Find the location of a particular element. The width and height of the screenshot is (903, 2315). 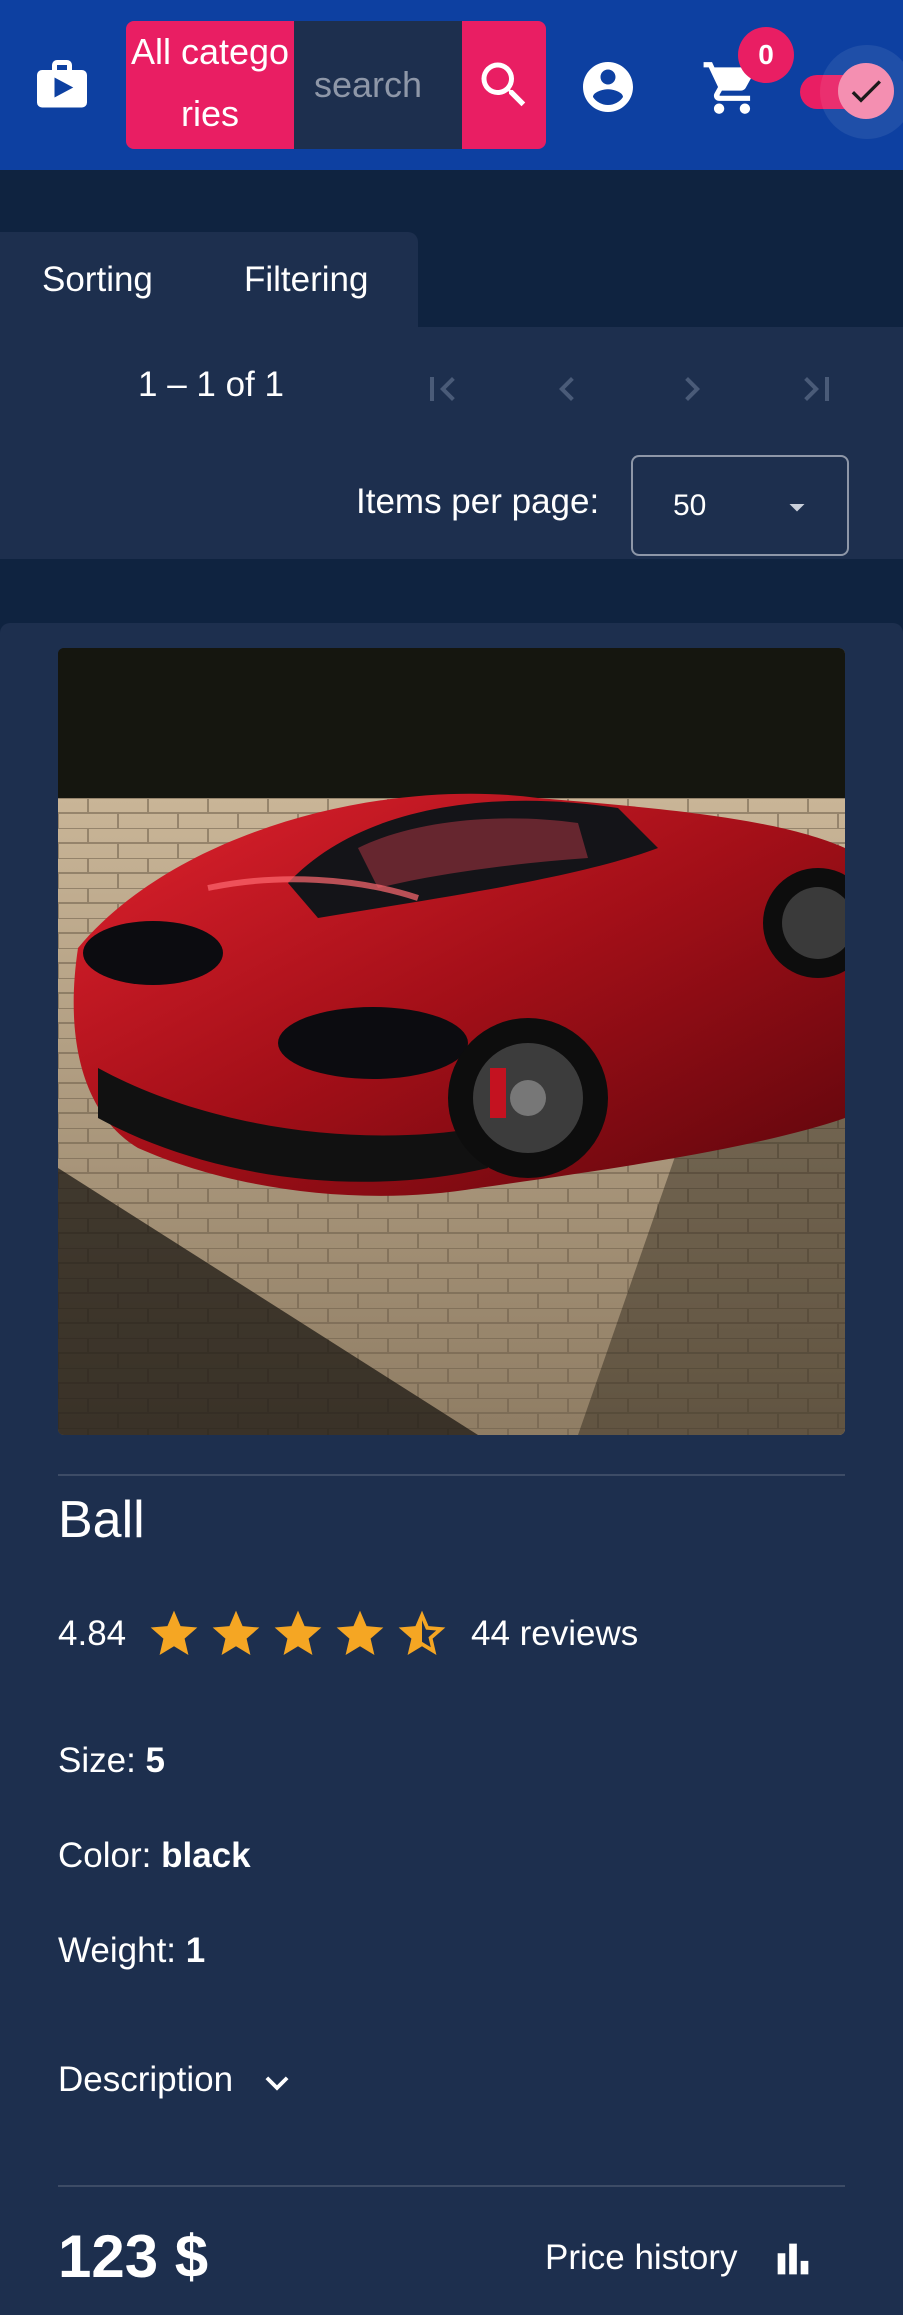

dropdown-arrow-icon is located at coordinates (797, 508).